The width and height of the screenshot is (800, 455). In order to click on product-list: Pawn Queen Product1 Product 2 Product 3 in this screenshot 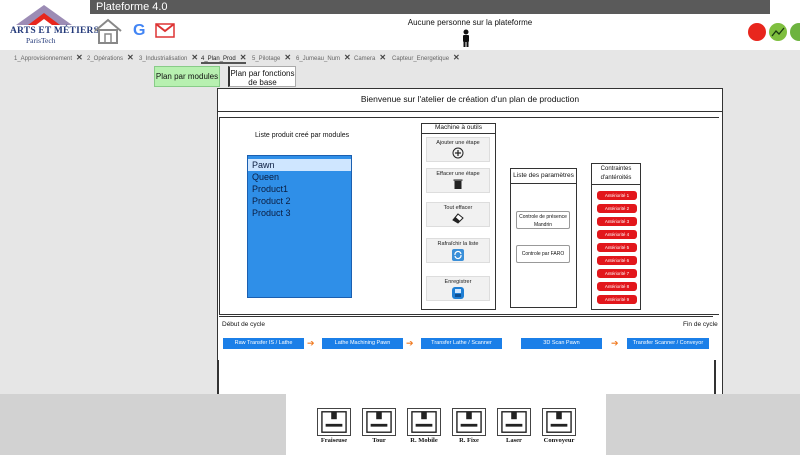, I will do `click(299, 226)`.